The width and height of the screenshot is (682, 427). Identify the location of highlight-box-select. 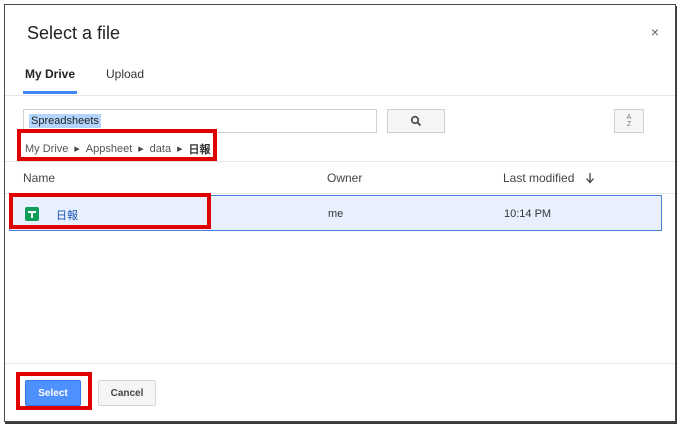
(54, 391).